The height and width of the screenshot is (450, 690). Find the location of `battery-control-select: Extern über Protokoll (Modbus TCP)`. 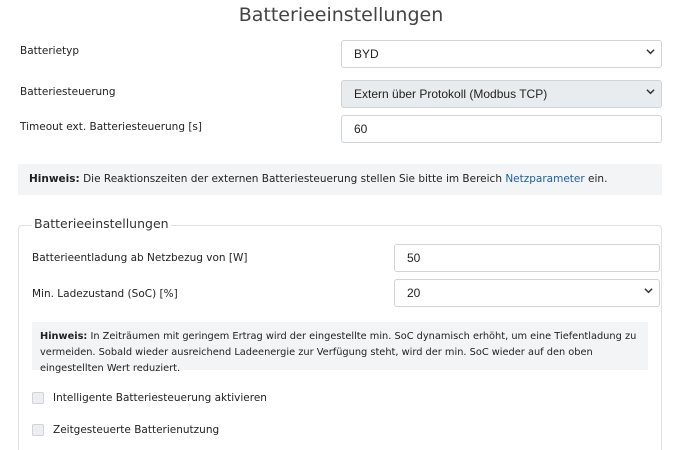

battery-control-select: Extern über Protokoll (Modbus TCP) is located at coordinates (501, 94).